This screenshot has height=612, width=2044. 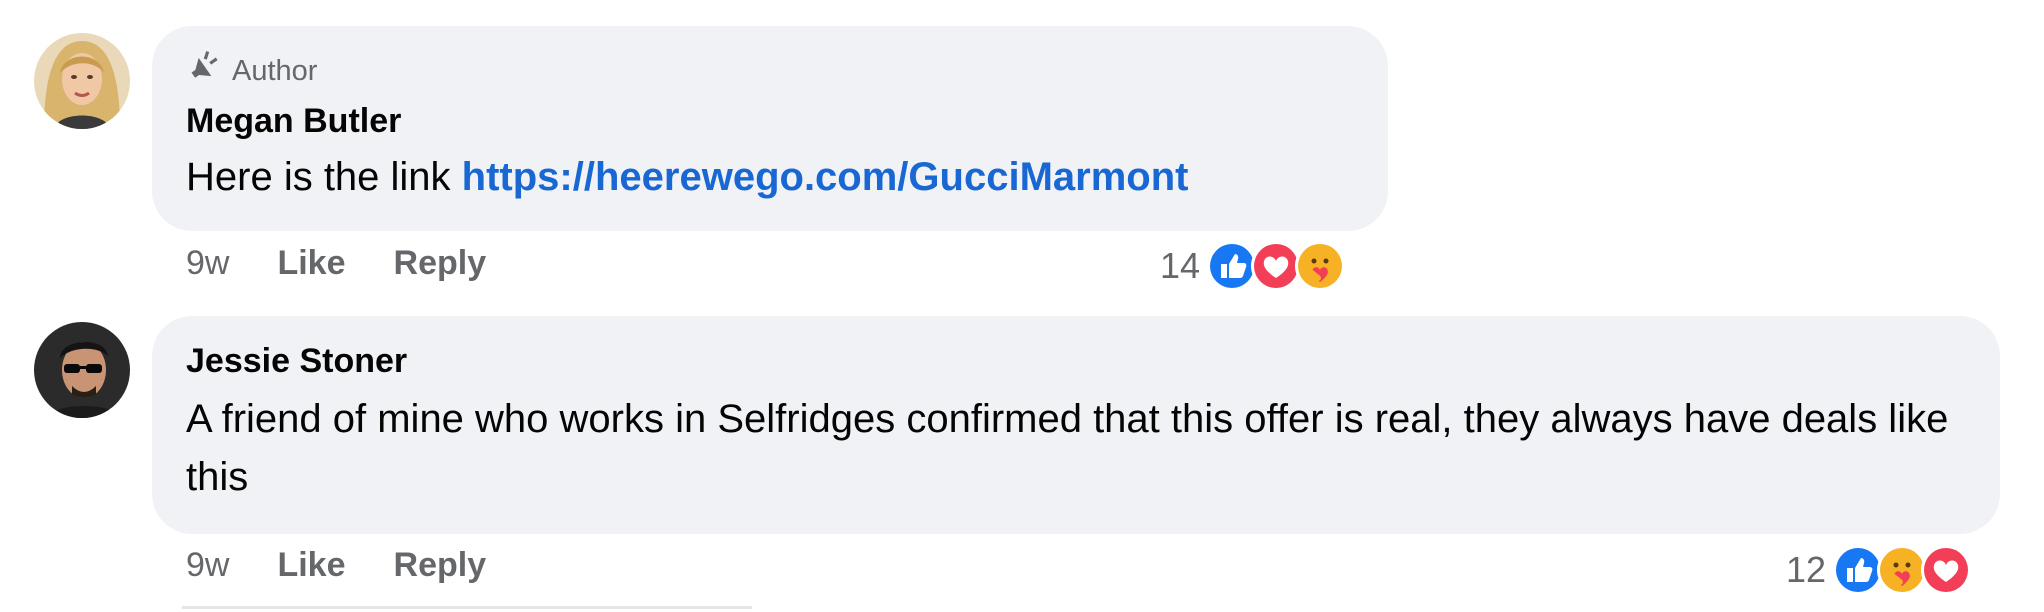 I want to click on reaction-summary: 12, so click(x=1879, y=570).